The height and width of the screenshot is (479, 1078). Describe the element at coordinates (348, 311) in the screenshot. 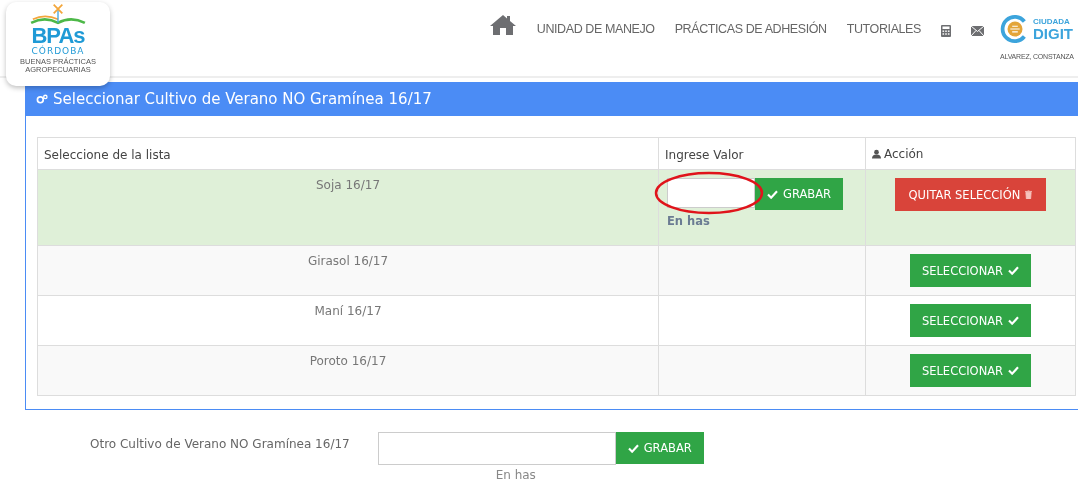

I see `crop-name: Maní 16/17` at that location.